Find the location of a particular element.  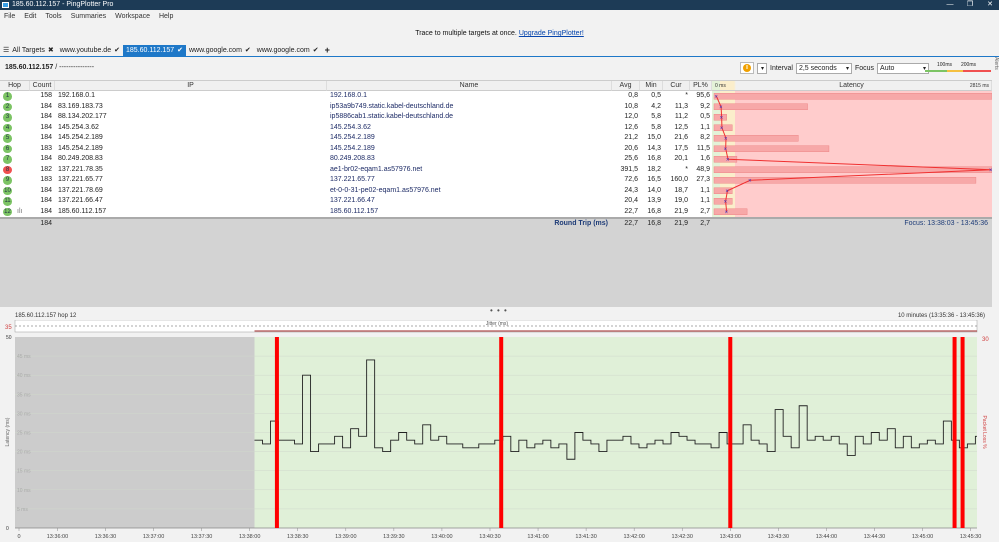

col-count: Count is located at coordinates (42, 86).